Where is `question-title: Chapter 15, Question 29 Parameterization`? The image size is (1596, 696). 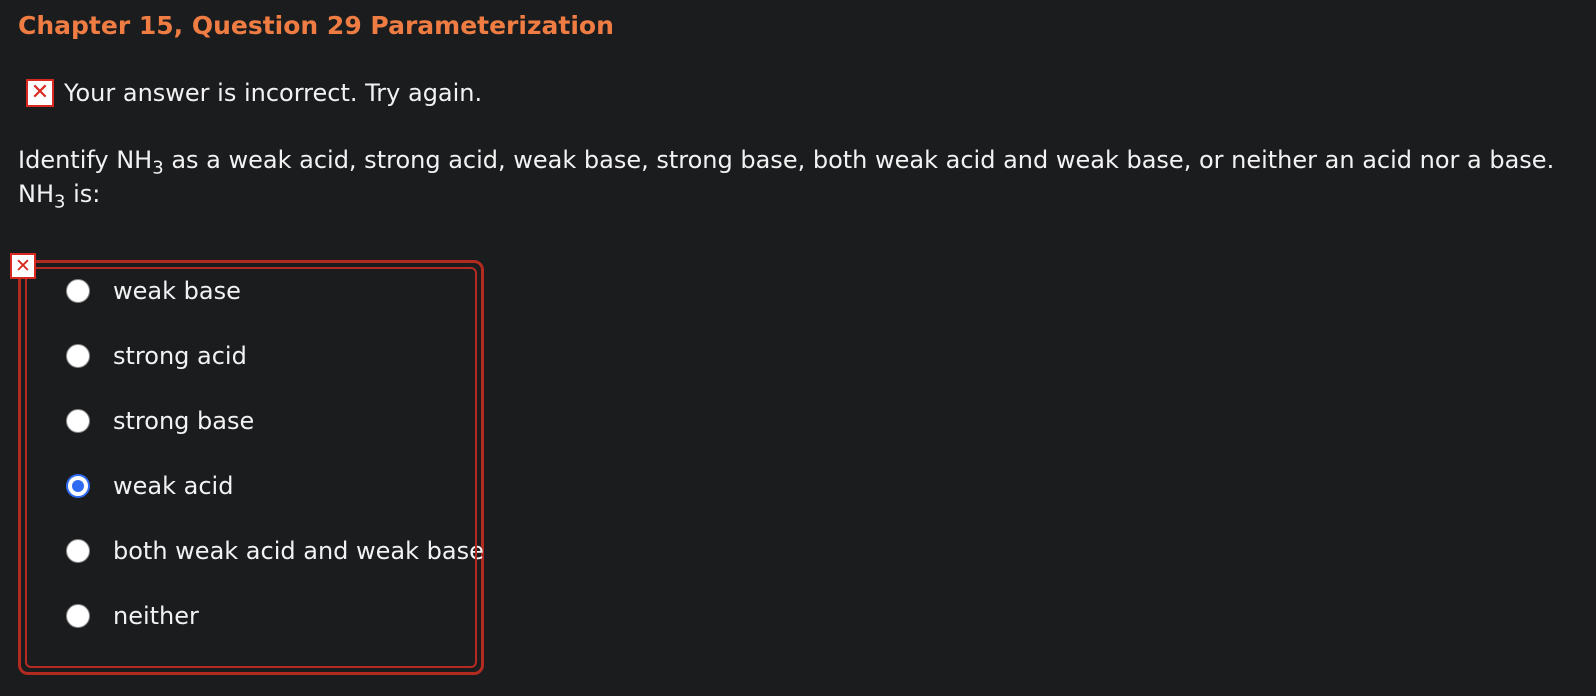
question-title: Chapter 15, Question 29 Parameterization is located at coordinates (316, 25).